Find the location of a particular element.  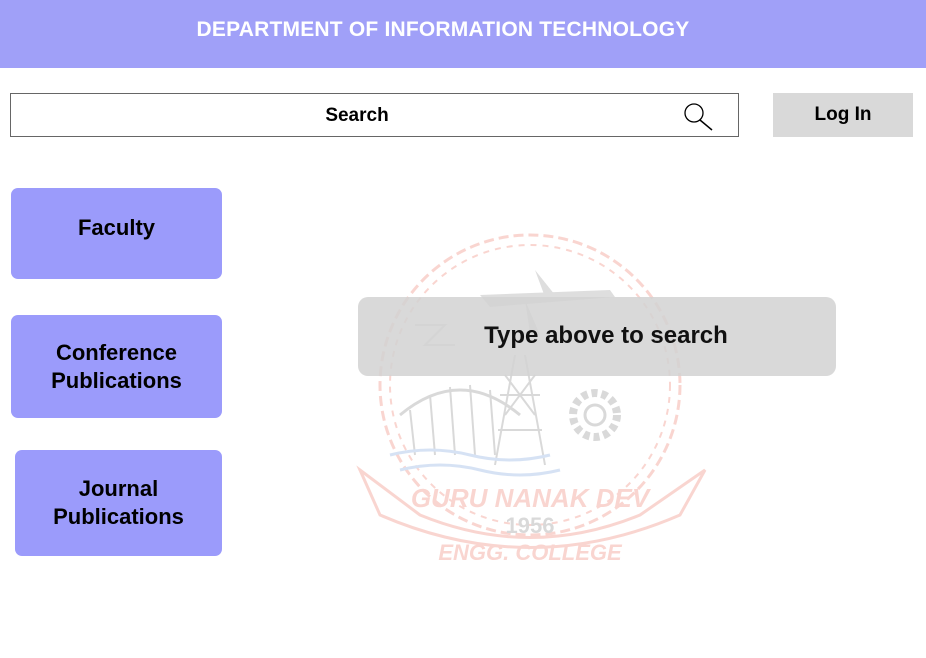

login-button: Log In is located at coordinates (843, 115).